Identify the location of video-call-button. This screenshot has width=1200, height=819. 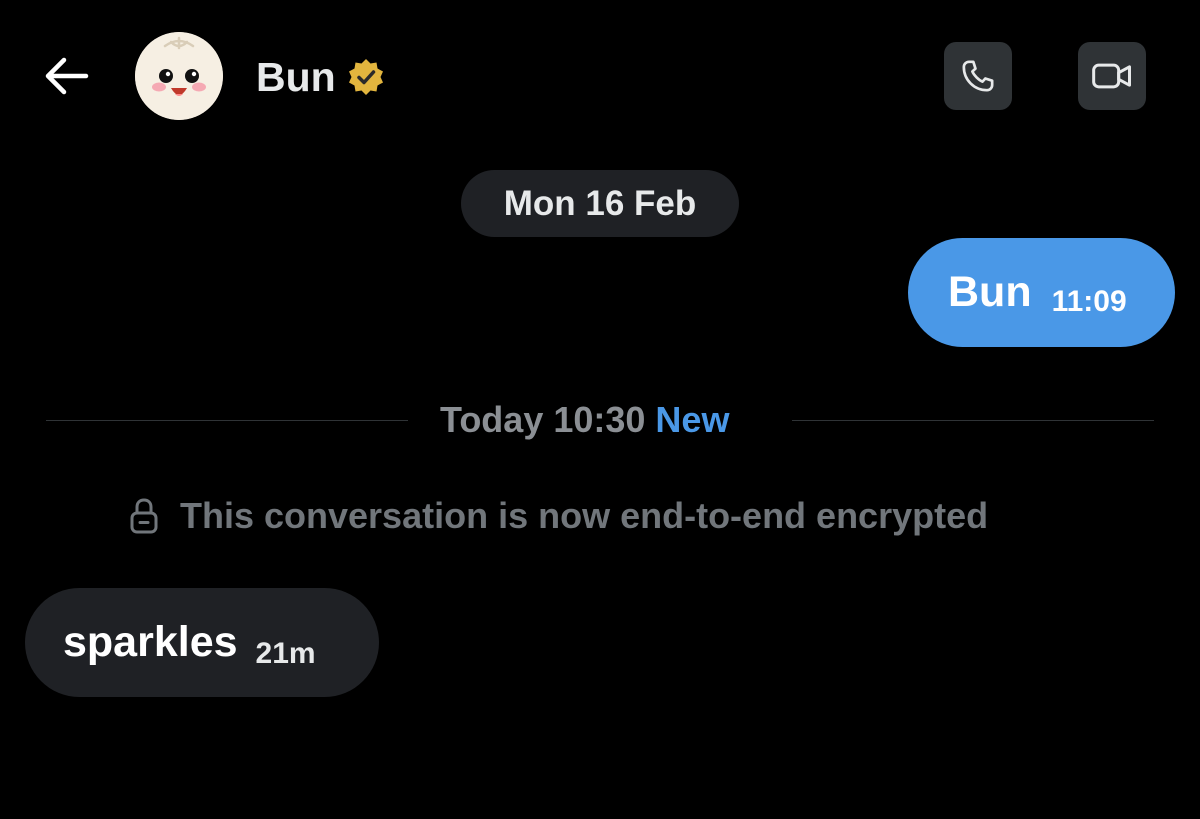
(1112, 76).